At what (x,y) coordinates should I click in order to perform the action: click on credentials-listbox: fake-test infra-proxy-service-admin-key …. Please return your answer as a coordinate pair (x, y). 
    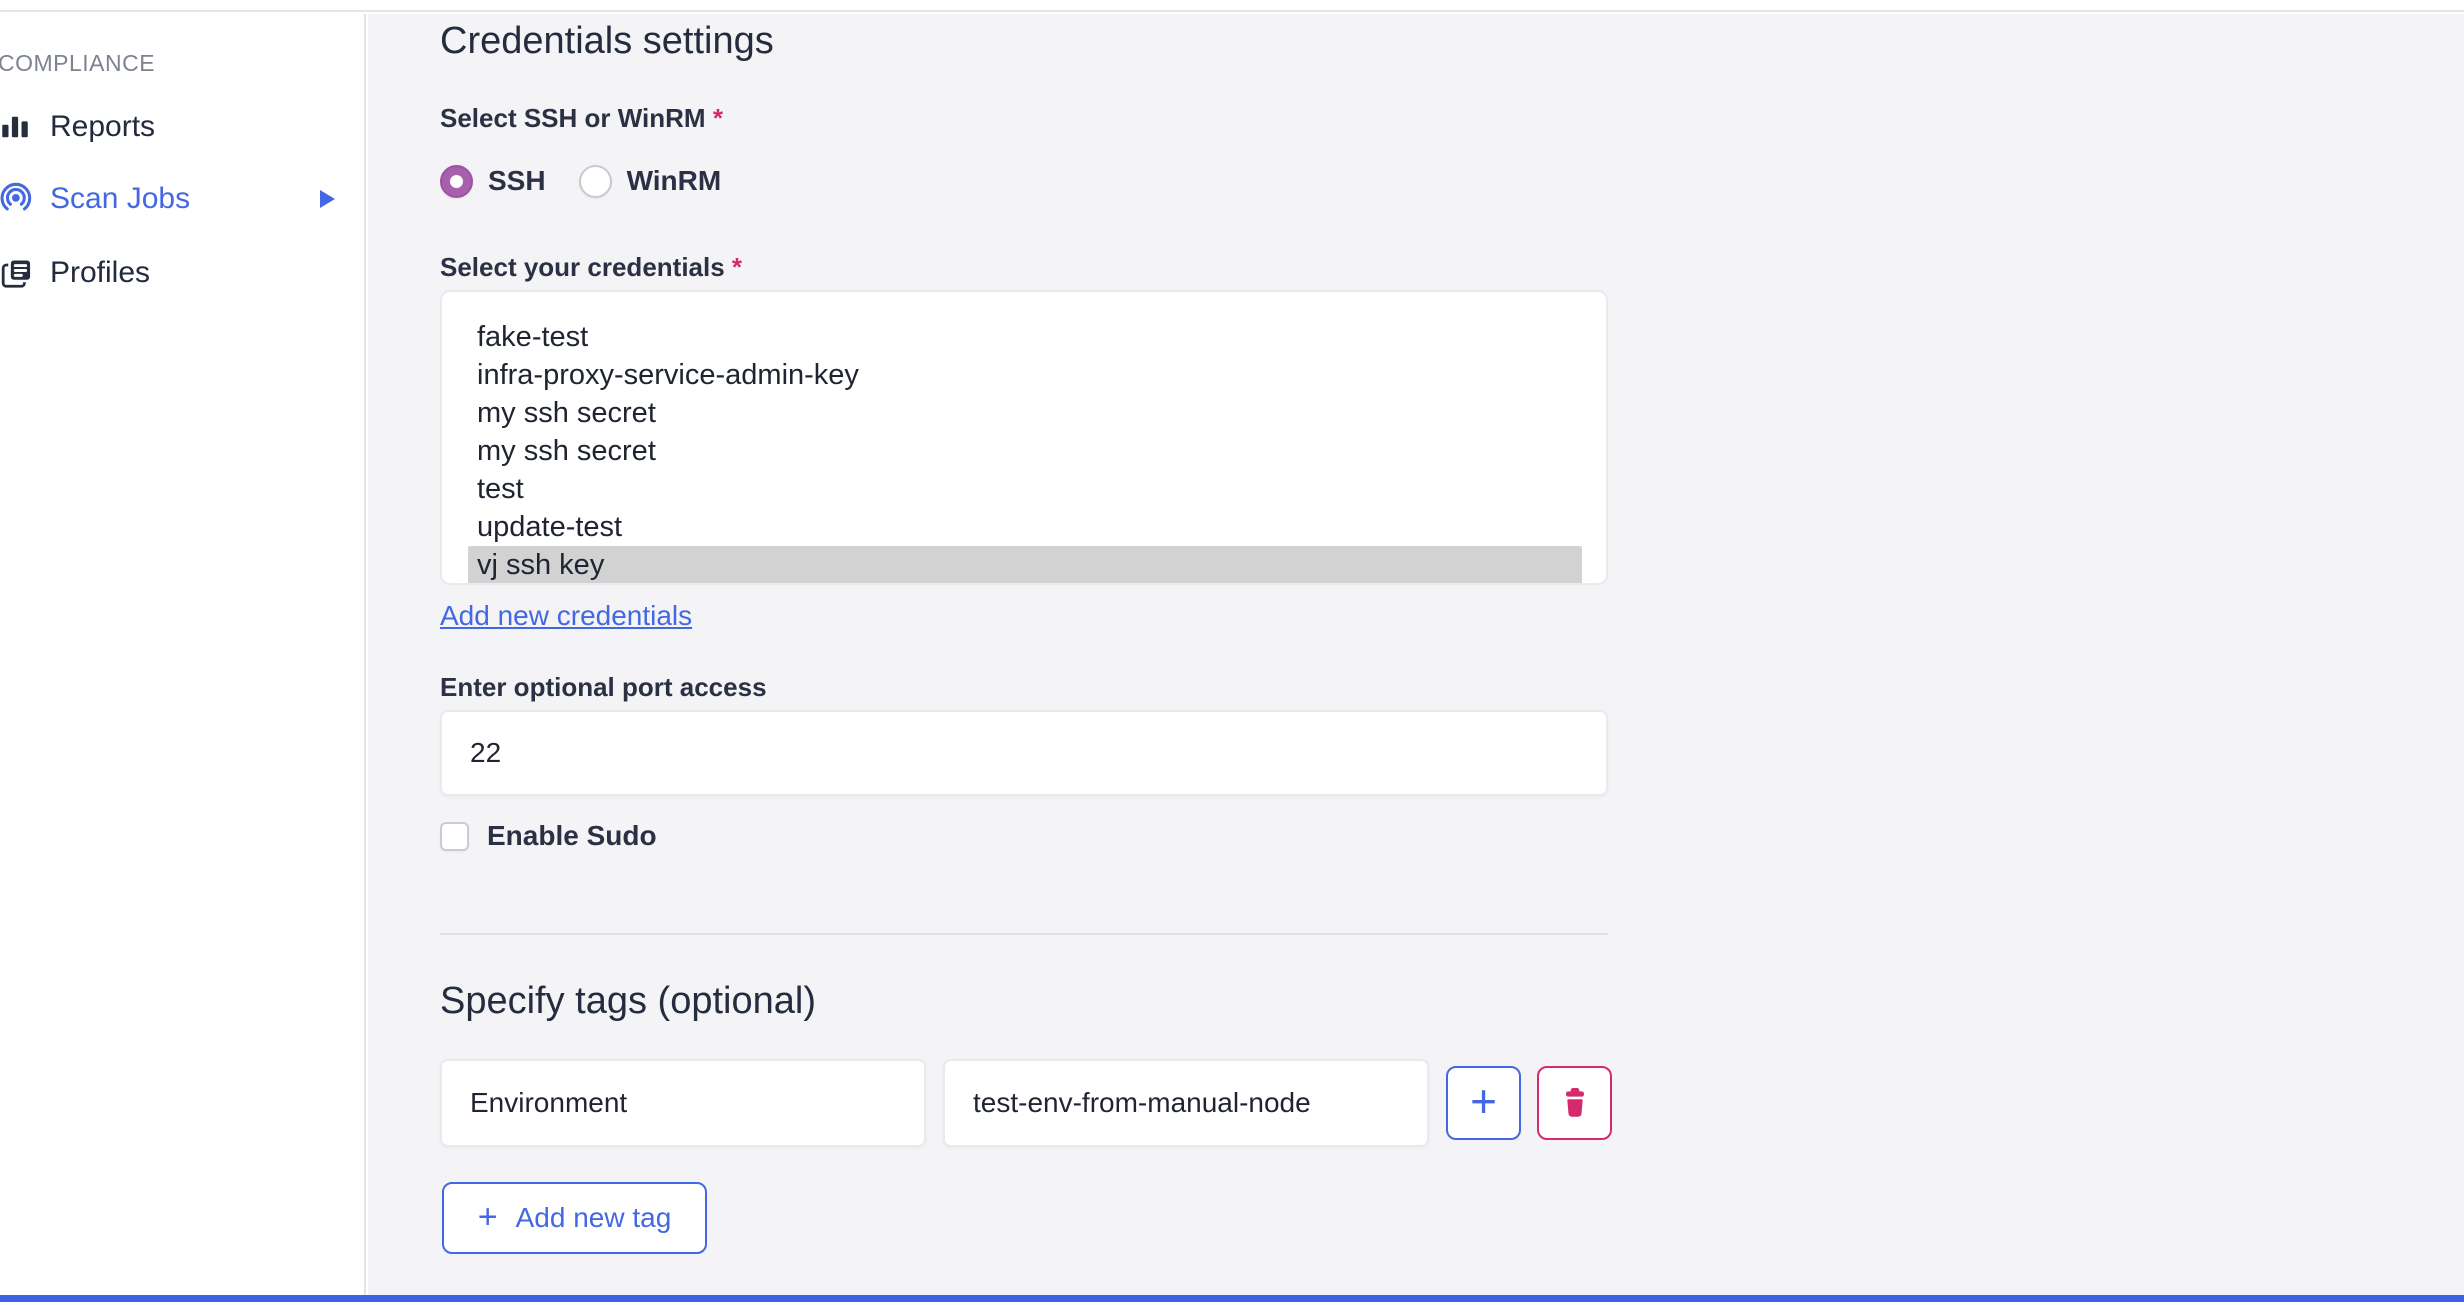
    Looking at the image, I should click on (1024, 437).